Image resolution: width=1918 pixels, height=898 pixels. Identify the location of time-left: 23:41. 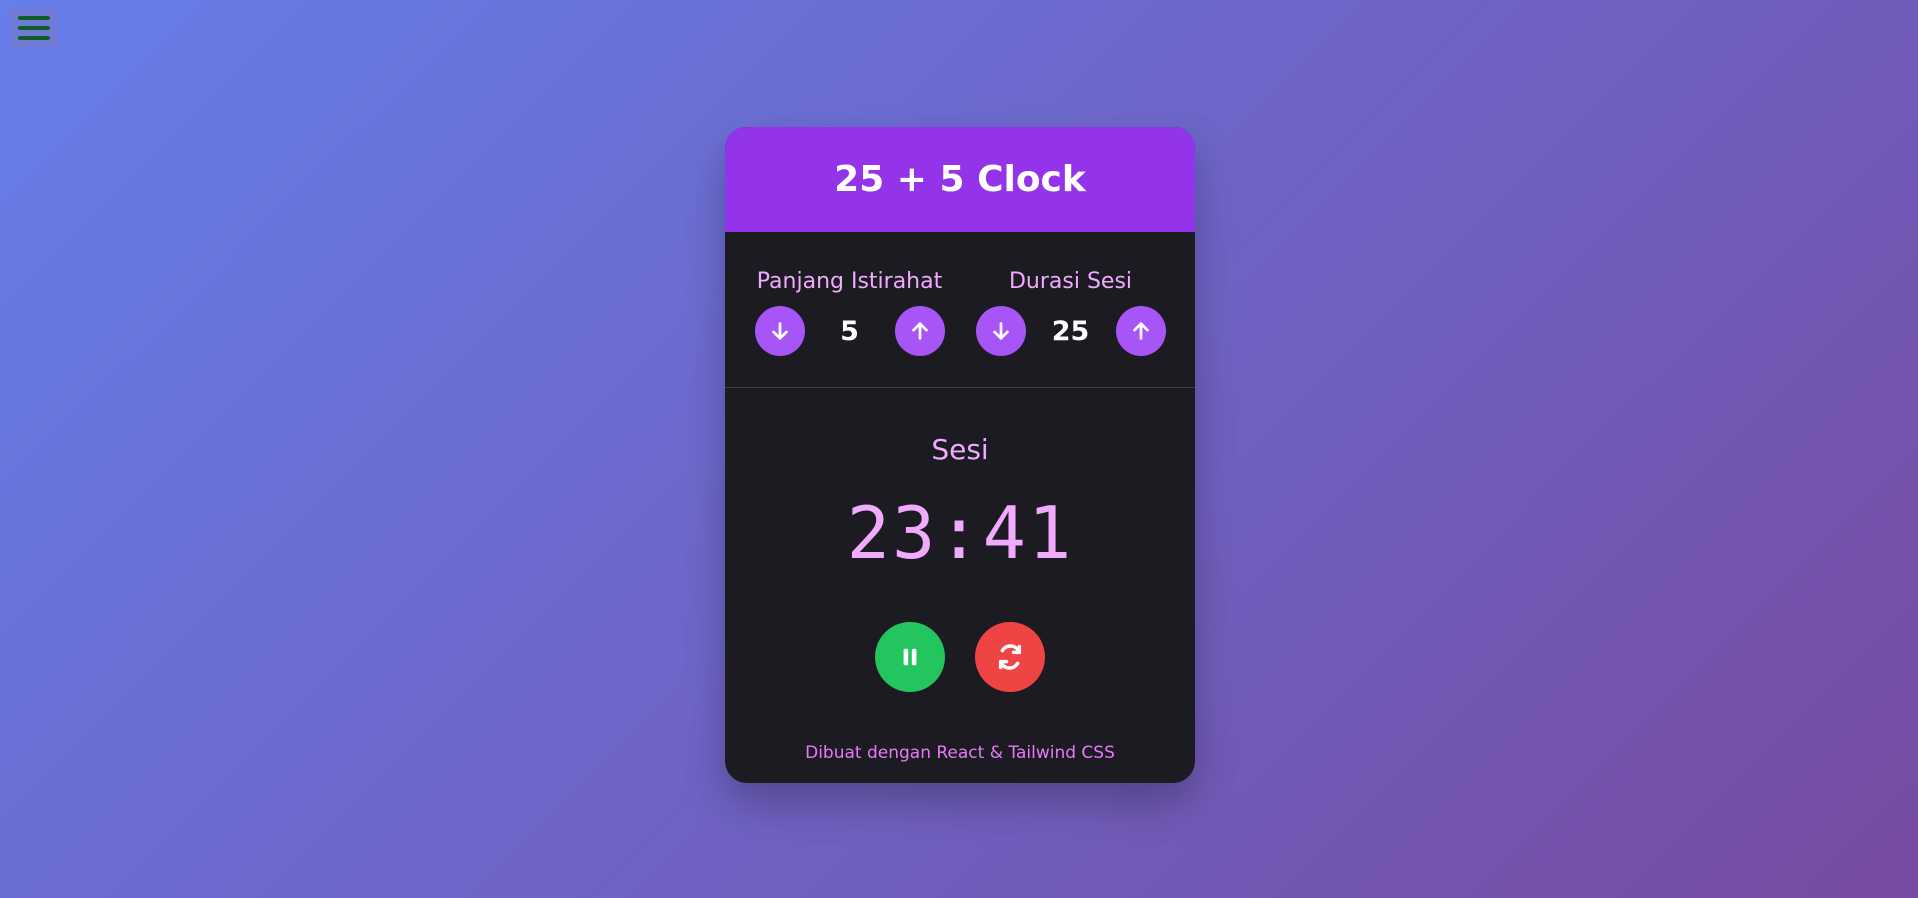
(960, 533).